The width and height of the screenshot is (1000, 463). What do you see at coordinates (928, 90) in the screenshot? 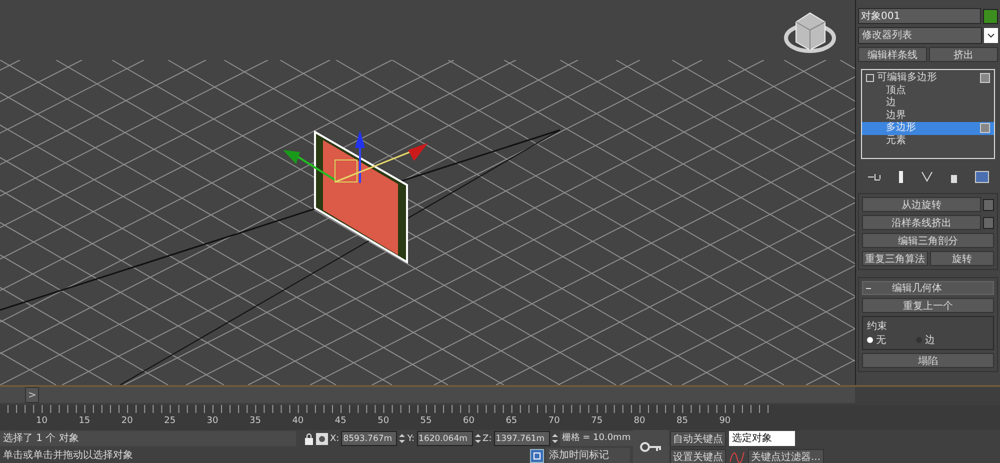
I see `stack-sub-object: 顶点` at bounding box center [928, 90].